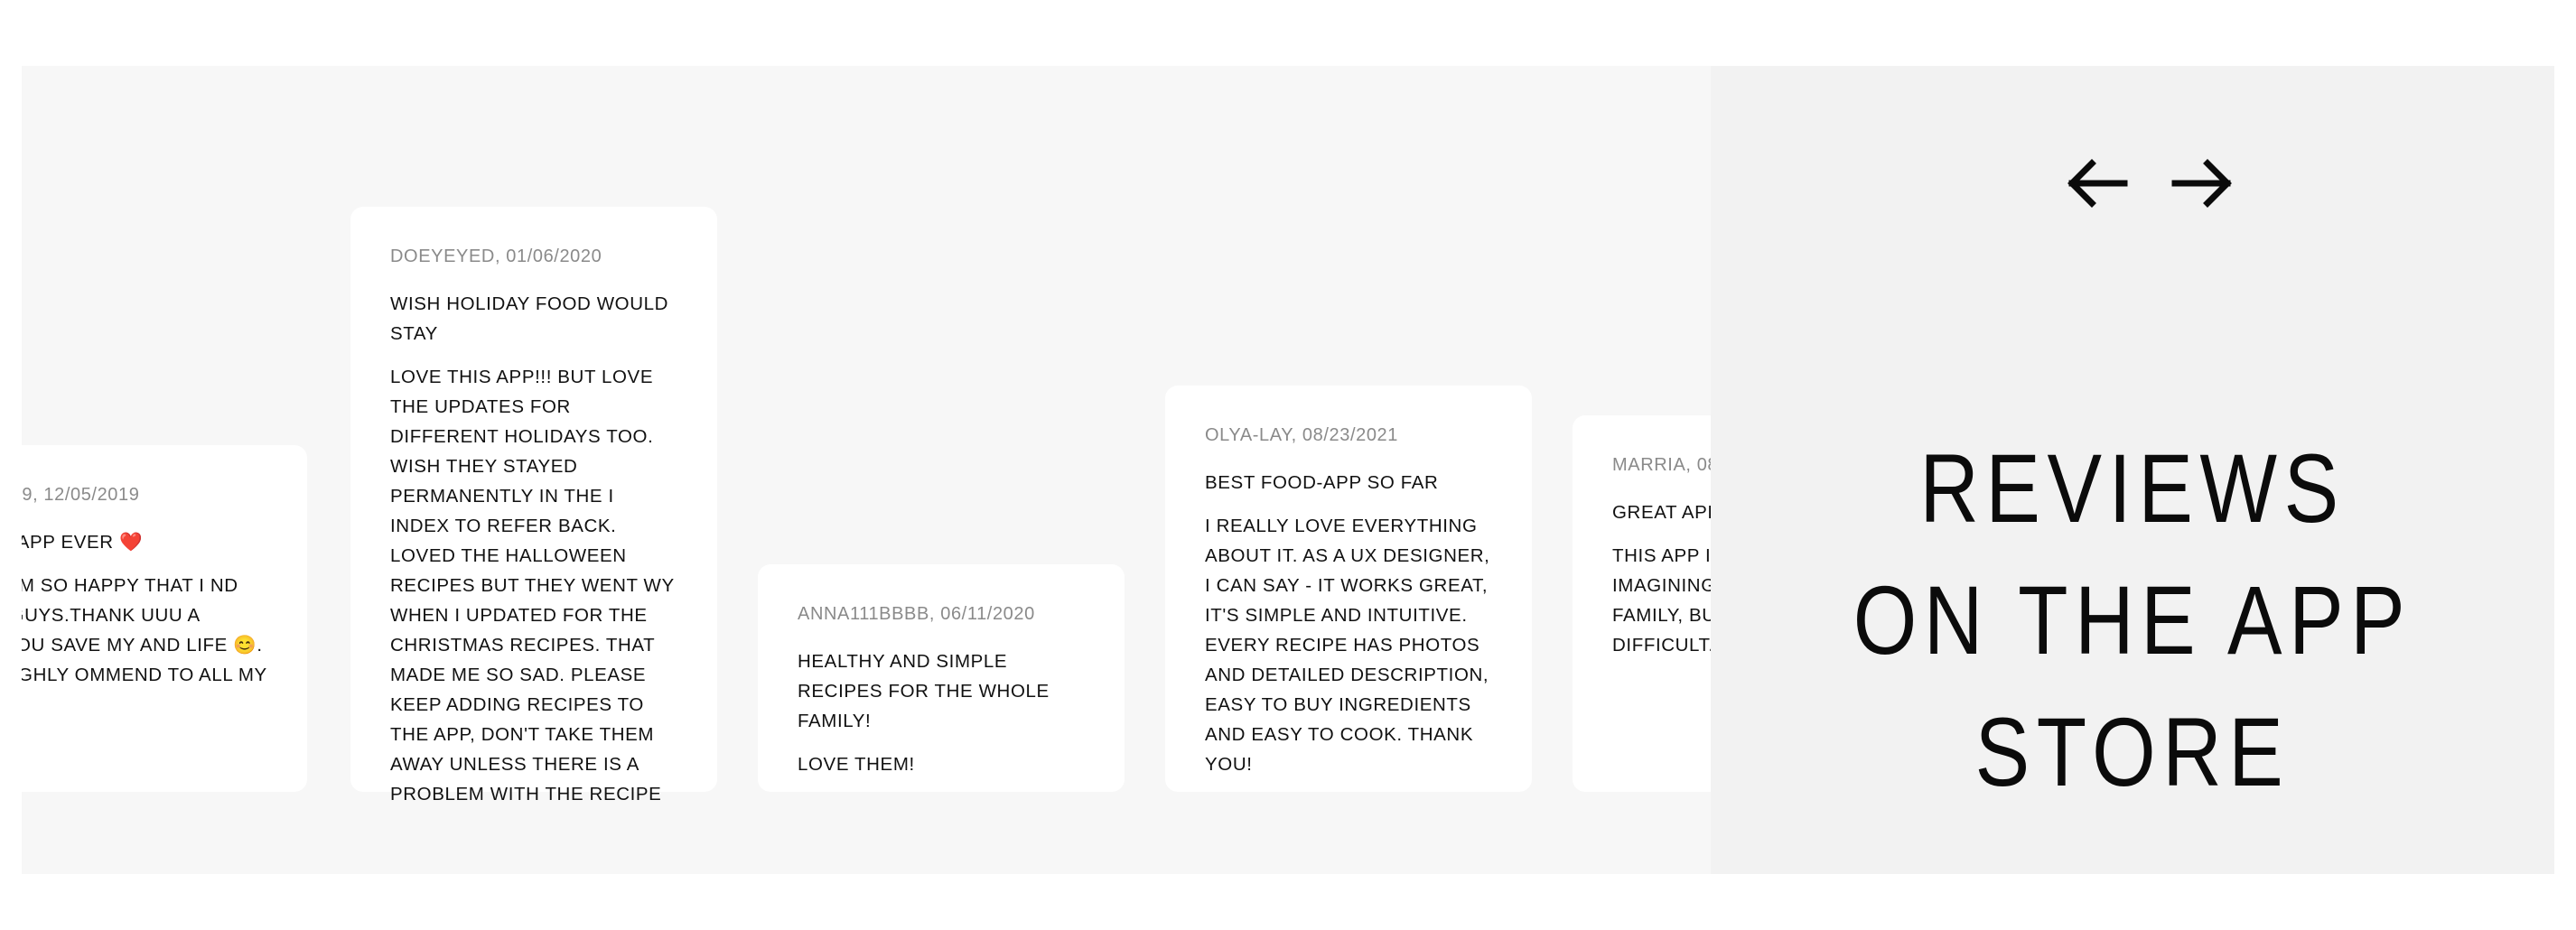  Describe the element at coordinates (856, 764) in the screenshot. I see `review-paragraph: LOVE THEM!` at that location.